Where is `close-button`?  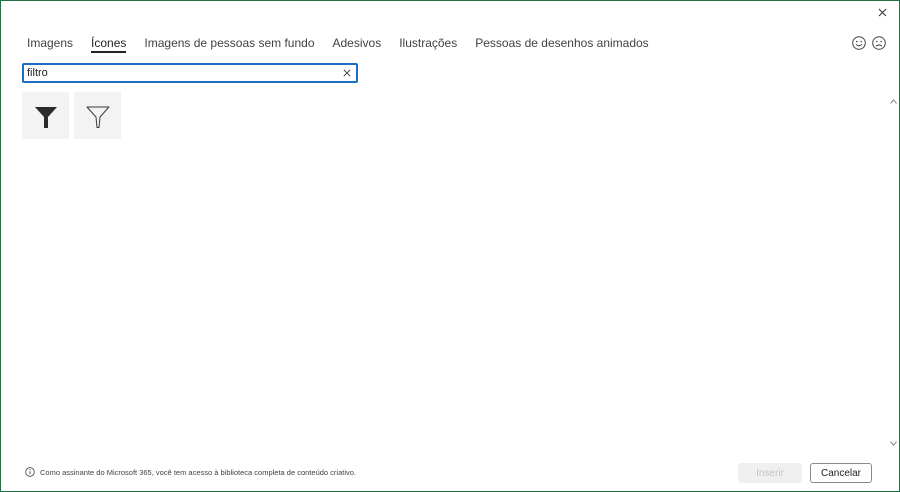 close-button is located at coordinates (882, 12).